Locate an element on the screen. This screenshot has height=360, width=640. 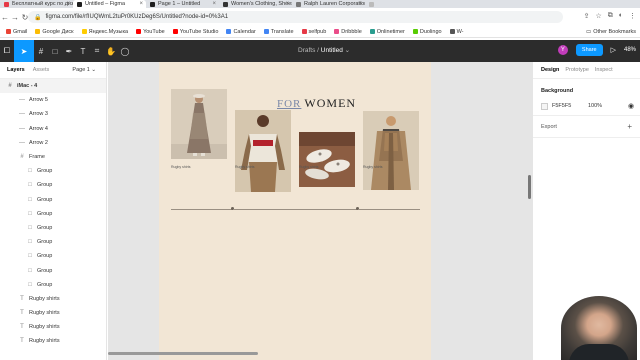
profile-icon: ◐ is located at coordinates (621, 16).